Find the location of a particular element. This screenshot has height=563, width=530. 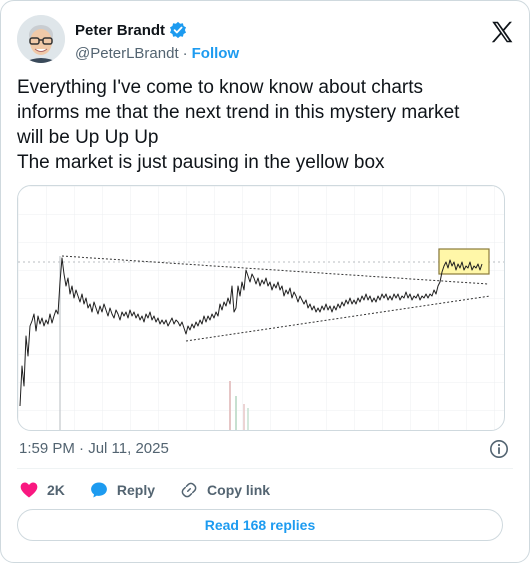

tweet-timestamp: 1:59 PM · Jul 11, 2025 is located at coordinates (94, 448).